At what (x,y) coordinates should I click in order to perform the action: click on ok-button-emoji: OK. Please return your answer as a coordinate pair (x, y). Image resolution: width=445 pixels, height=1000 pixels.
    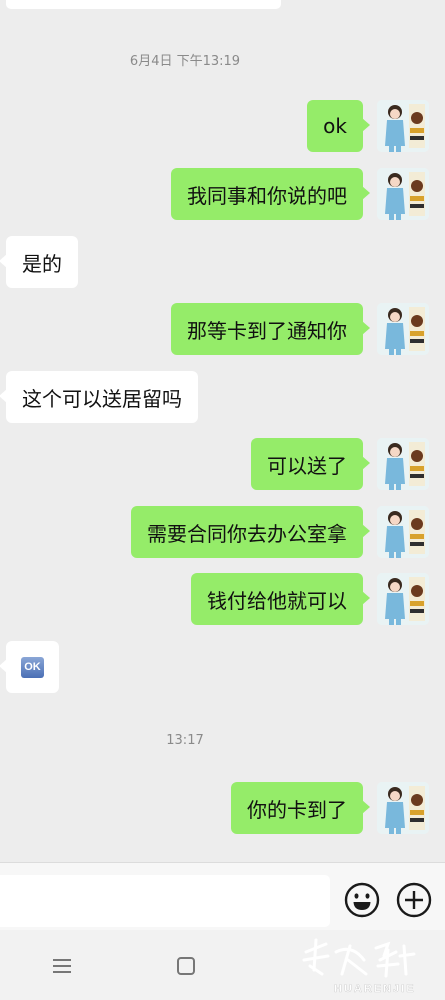
    Looking at the image, I should click on (32, 667).